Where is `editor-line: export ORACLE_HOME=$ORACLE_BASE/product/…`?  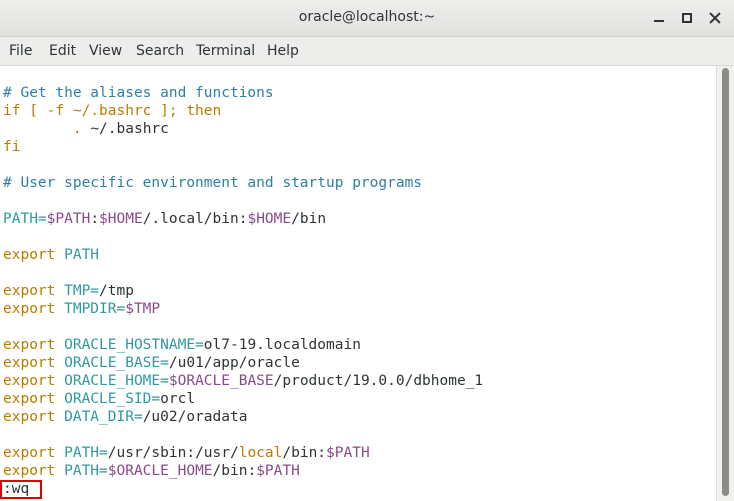
editor-line: export ORACLE_HOME=$ORACLE_BASE/product/… is located at coordinates (243, 381).